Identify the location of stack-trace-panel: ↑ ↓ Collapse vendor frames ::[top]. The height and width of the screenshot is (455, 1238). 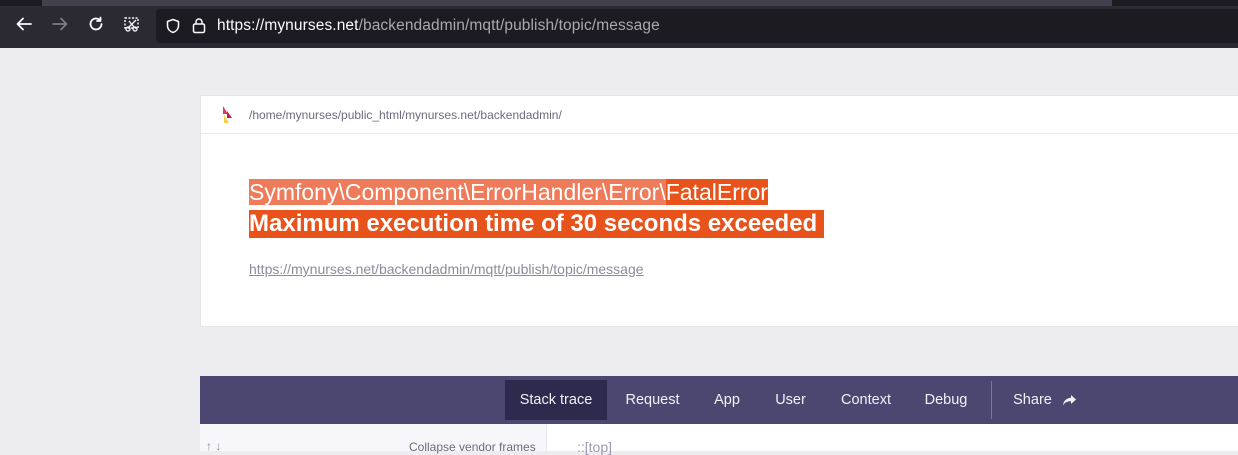
(719, 439).